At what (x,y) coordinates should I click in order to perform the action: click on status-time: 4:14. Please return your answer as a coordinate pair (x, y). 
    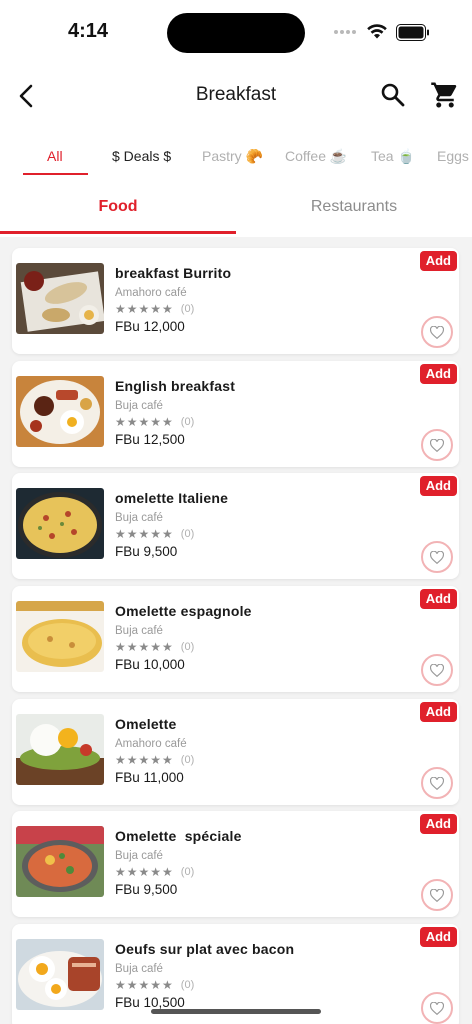
    Looking at the image, I should click on (88, 31).